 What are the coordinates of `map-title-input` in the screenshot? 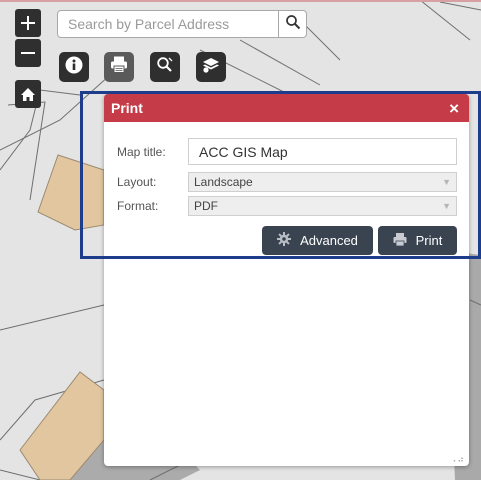 It's located at (322, 151).